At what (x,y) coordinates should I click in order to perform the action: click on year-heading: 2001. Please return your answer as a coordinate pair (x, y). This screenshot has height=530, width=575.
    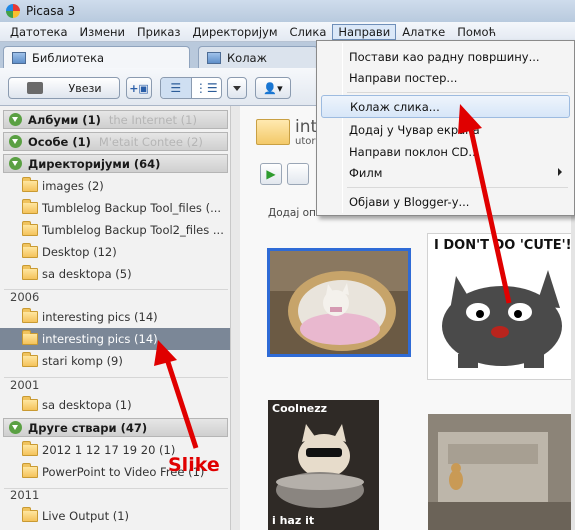
    Looking at the image, I should click on (25, 385).